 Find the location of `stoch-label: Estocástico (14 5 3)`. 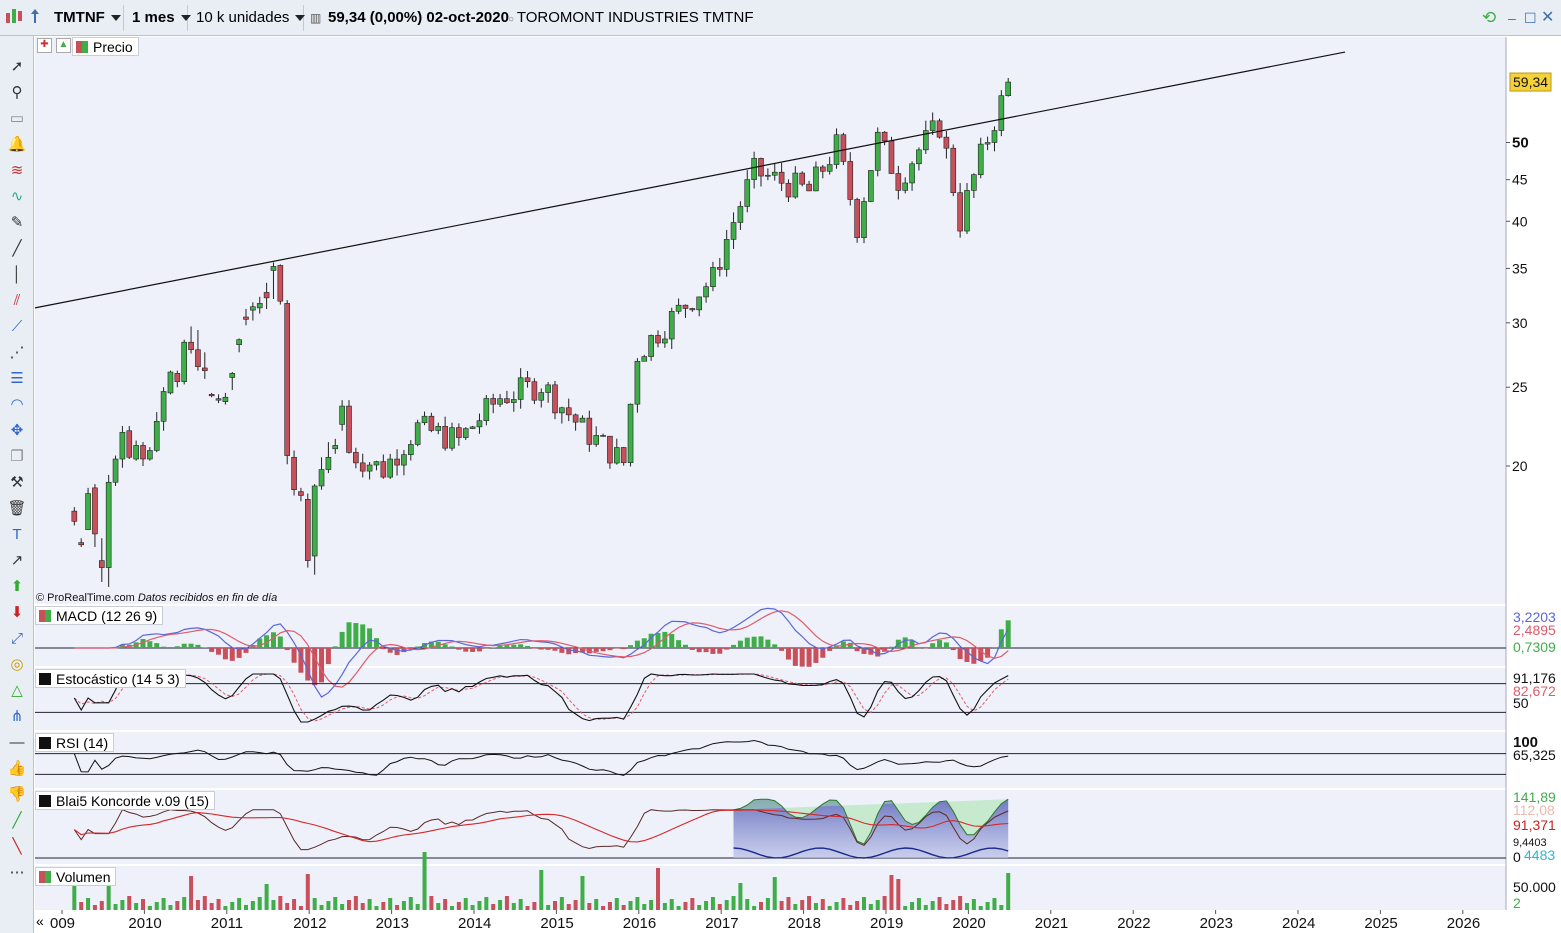

stoch-label: Estocástico (14 5 3) is located at coordinates (110, 678).